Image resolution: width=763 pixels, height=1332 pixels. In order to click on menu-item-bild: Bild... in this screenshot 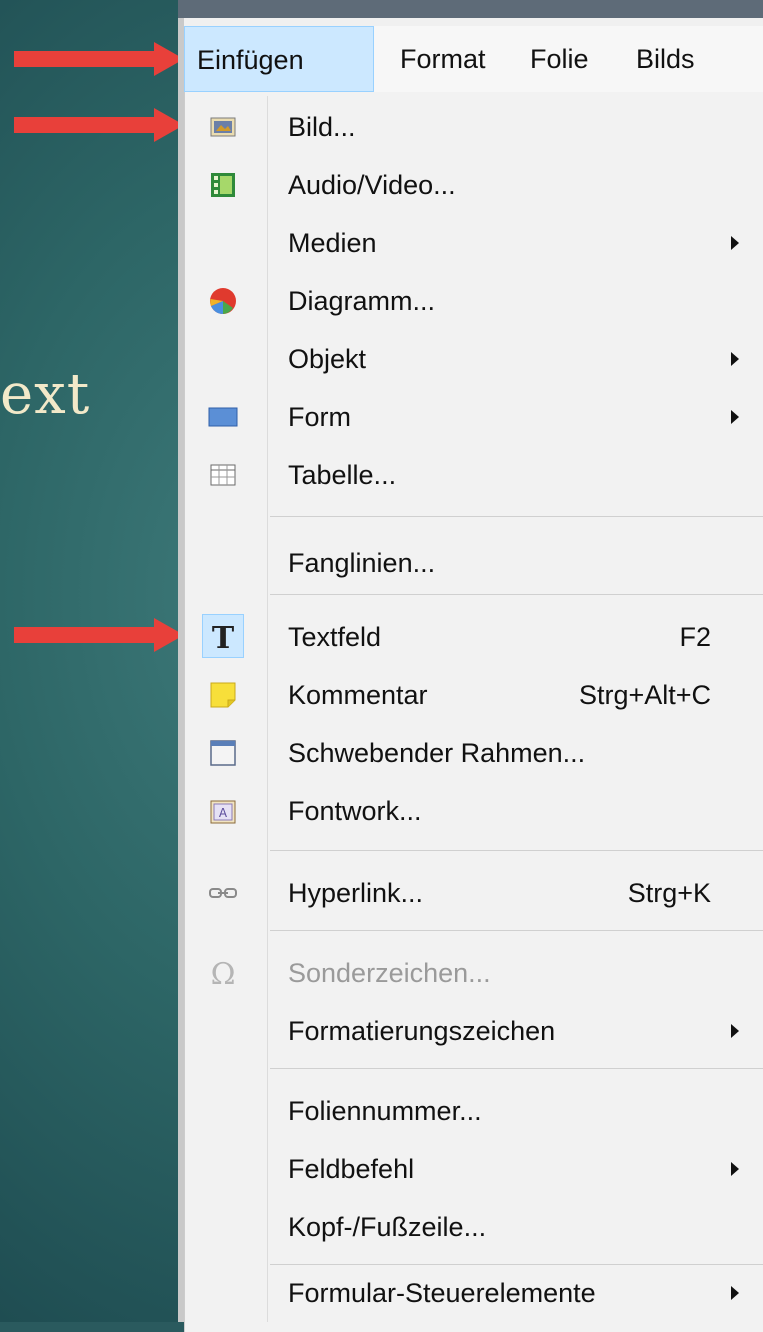, I will do `click(473, 127)`.